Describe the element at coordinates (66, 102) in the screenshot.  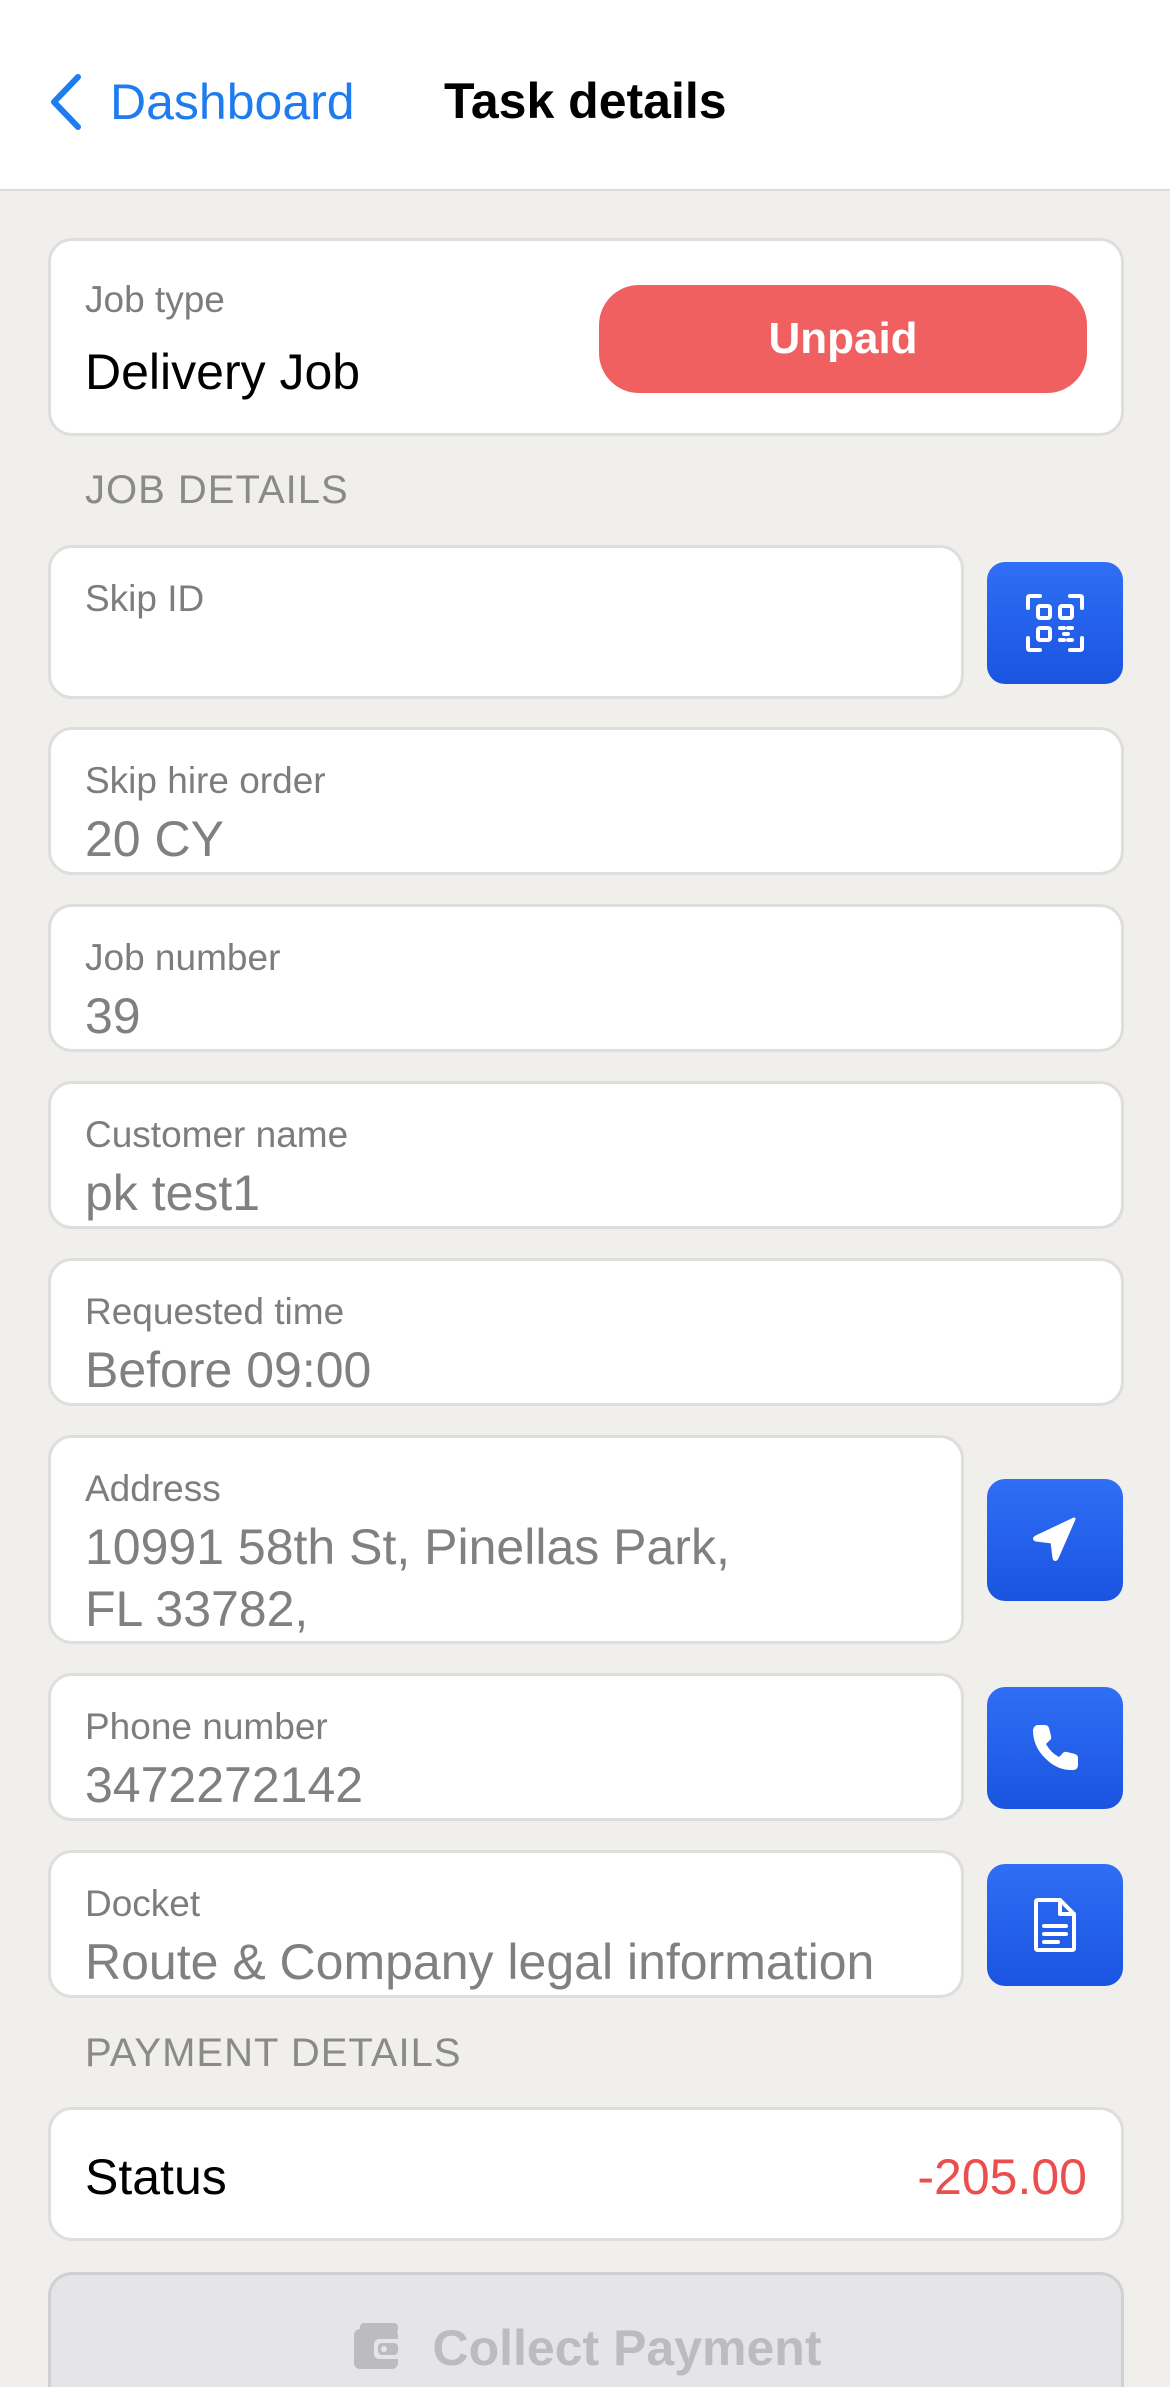
I see `chevron-left-icon` at that location.